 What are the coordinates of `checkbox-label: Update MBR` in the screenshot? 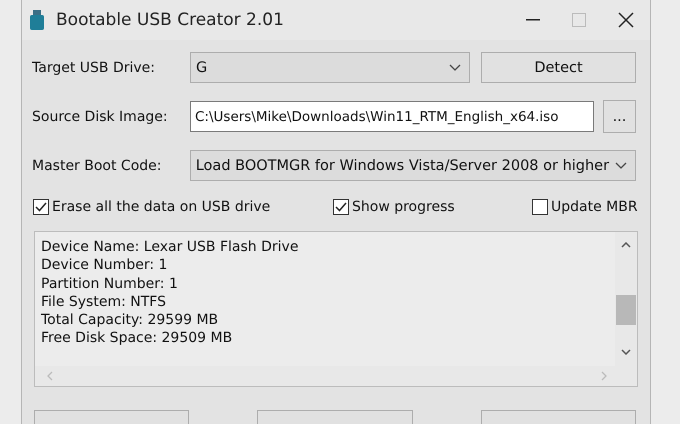 It's located at (594, 207).